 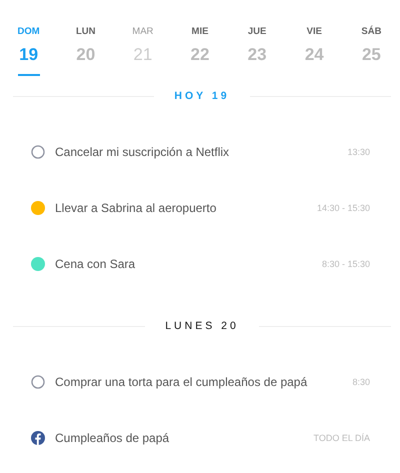 I want to click on event-title: Llevar a Sabrina al aeropuerto, so click(x=186, y=208).